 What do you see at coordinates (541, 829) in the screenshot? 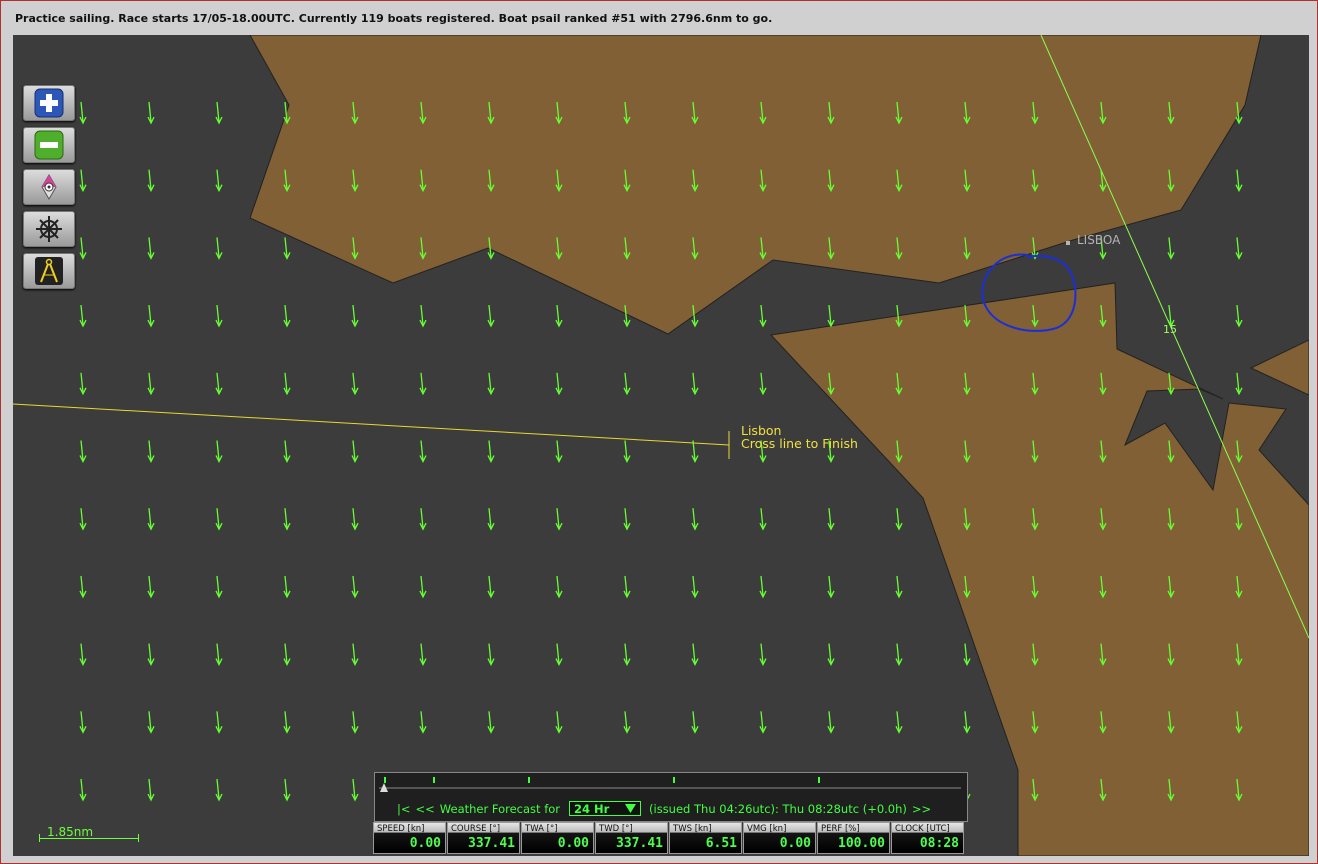
I see `instrument-label: TWA [°]` at bounding box center [541, 829].